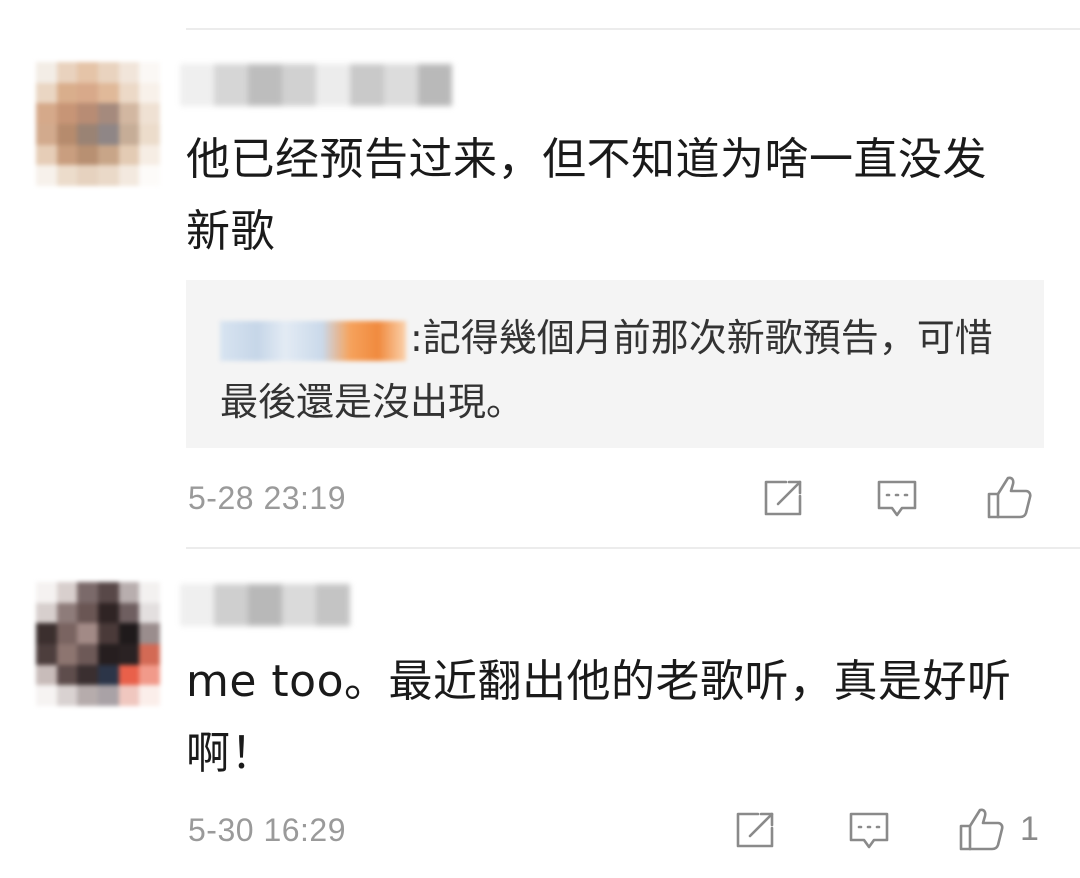  I want to click on comment-divider, so click(633, 548).